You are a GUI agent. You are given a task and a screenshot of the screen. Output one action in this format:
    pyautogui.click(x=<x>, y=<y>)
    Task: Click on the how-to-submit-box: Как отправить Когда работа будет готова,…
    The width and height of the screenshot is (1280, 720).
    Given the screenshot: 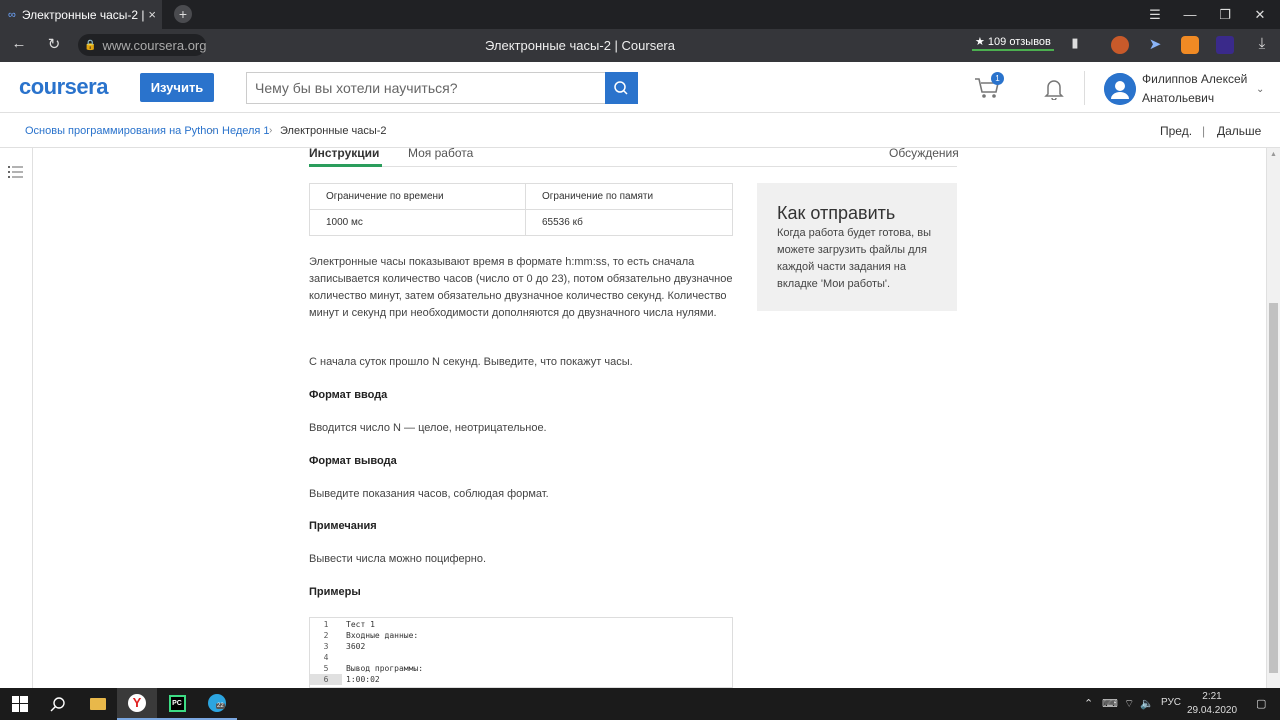 What is the action you would take?
    pyautogui.click(x=857, y=247)
    